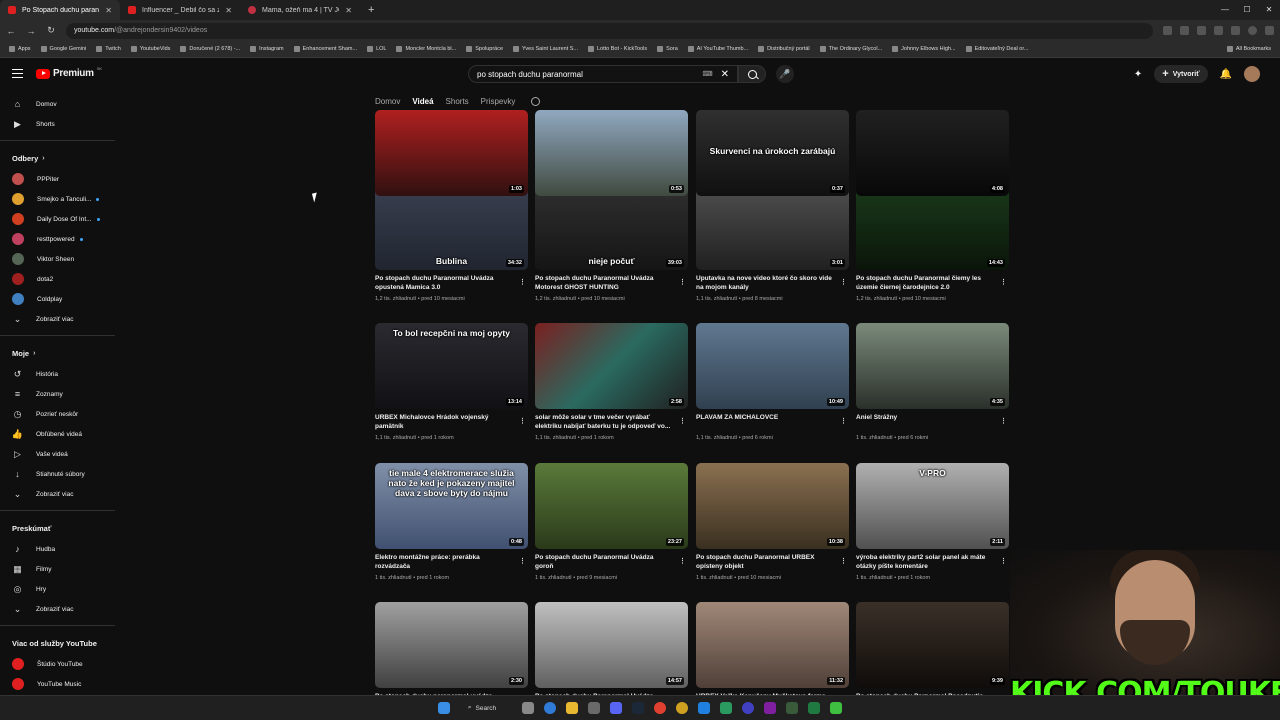  Describe the element at coordinates (660, 708) in the screenshot. I see `chrome-icon` at that location.